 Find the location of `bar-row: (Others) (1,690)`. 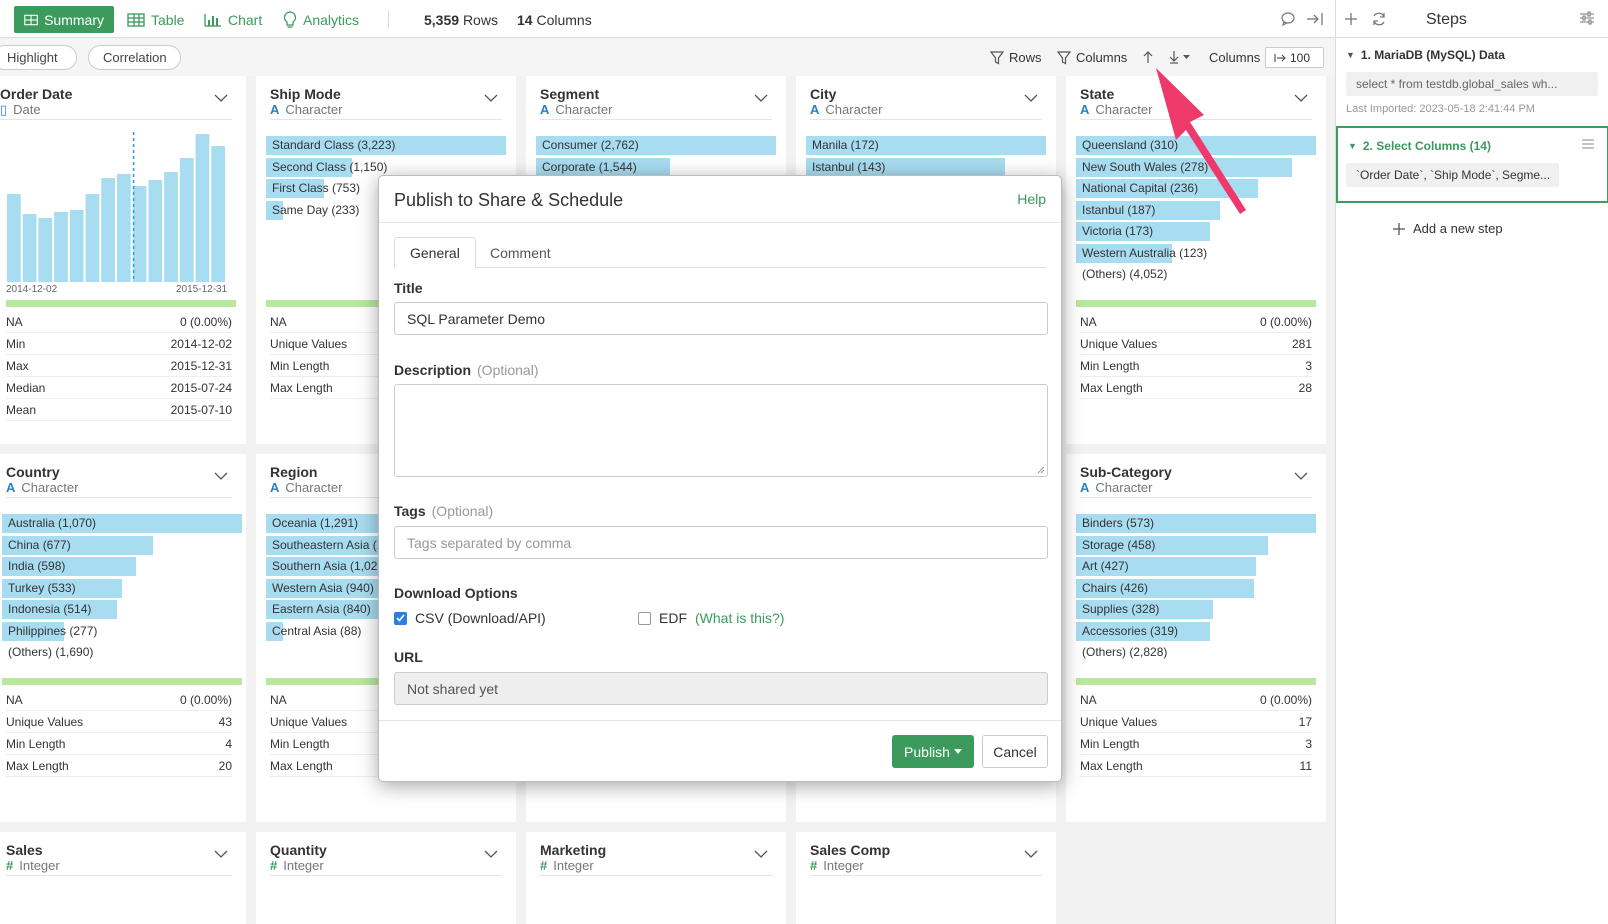

bar-row: (Others) (1,690) is located at coordinates (122, 652).